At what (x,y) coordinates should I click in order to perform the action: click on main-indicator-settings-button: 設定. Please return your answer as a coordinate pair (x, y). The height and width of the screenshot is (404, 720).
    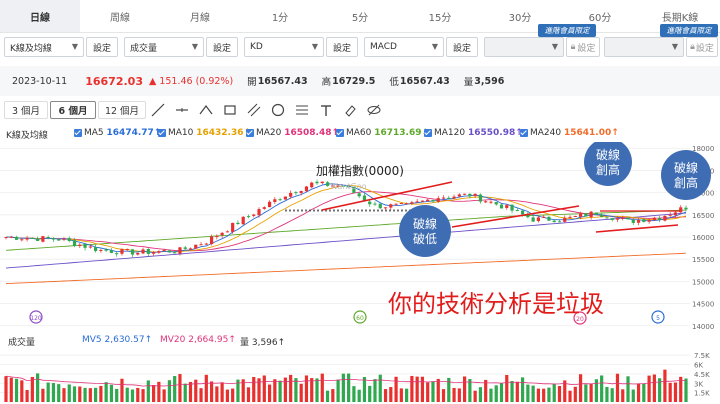
    Looking at the image, I should click on (102, 47).